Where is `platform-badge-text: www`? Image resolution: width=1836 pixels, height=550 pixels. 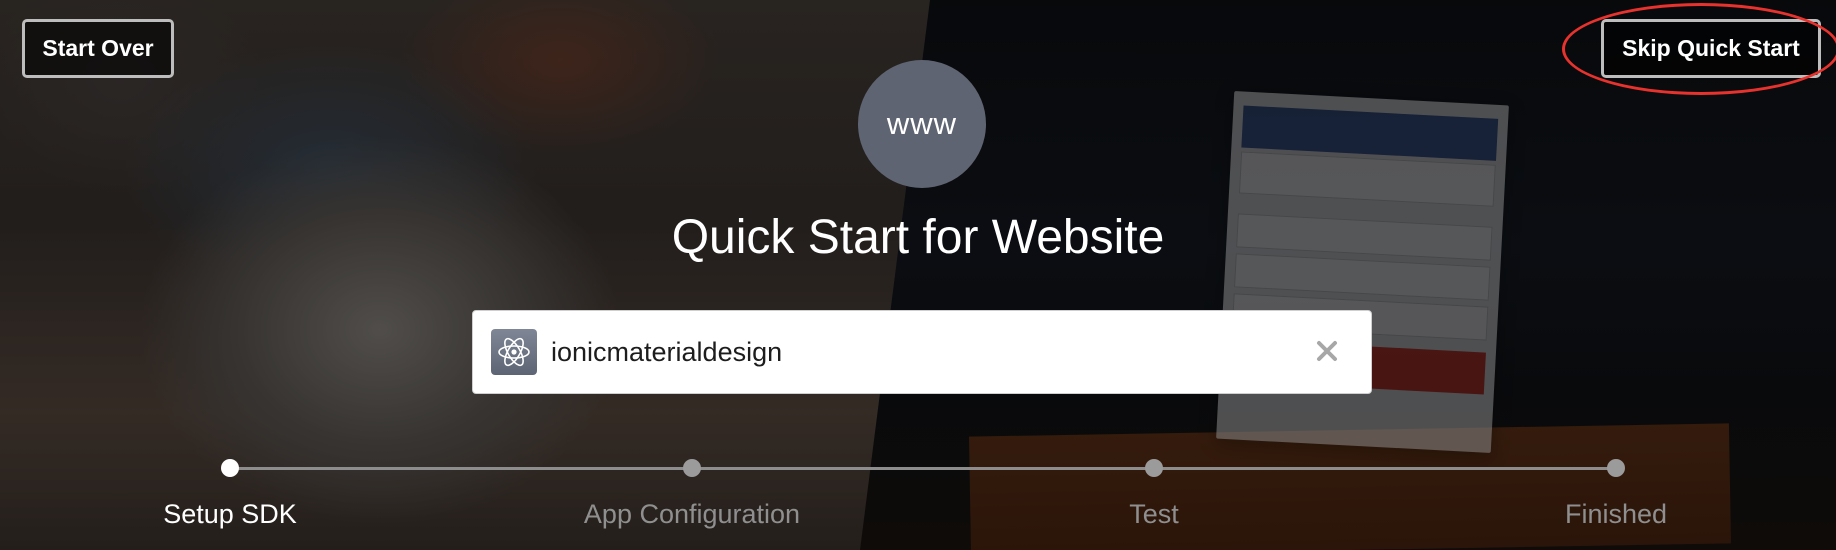
platform-badge-text: www is located at coordinates (922, 123).